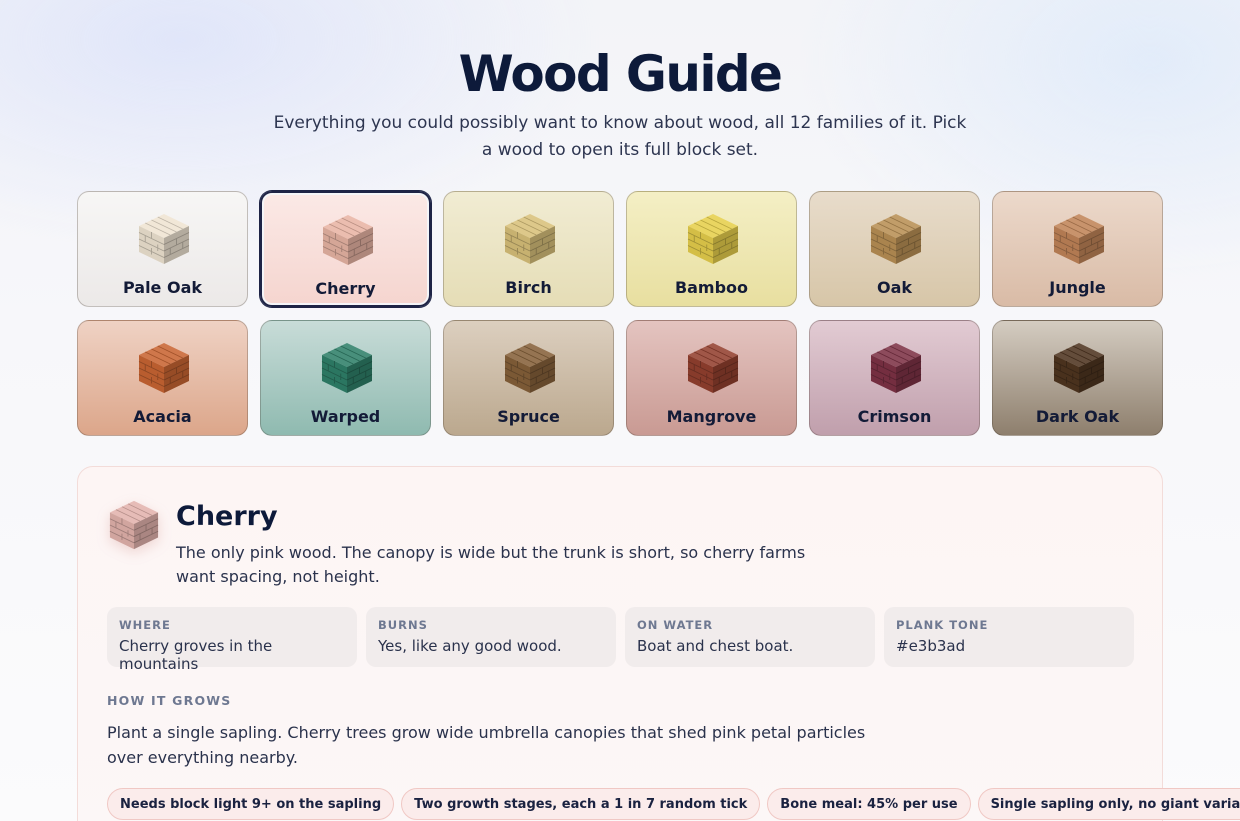 This screenshot has height=821, width=1240. What do you see at coordinates (1079, 239) in the screenshot?
I see `jungle-planks-icon` at bounding box center [1079, 239].